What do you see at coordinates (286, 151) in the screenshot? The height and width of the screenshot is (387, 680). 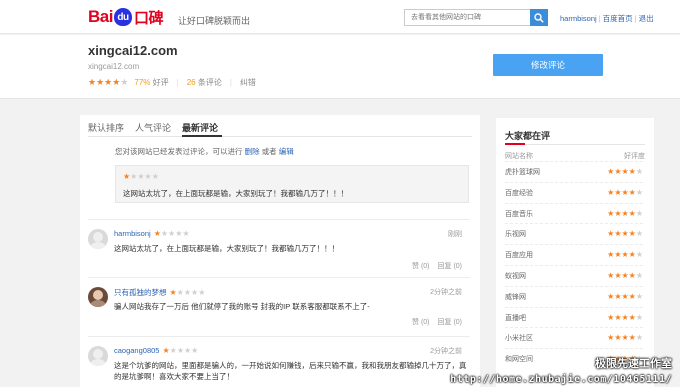 I see `edit-review-link: 编辑` at bounding box center [286, 151].